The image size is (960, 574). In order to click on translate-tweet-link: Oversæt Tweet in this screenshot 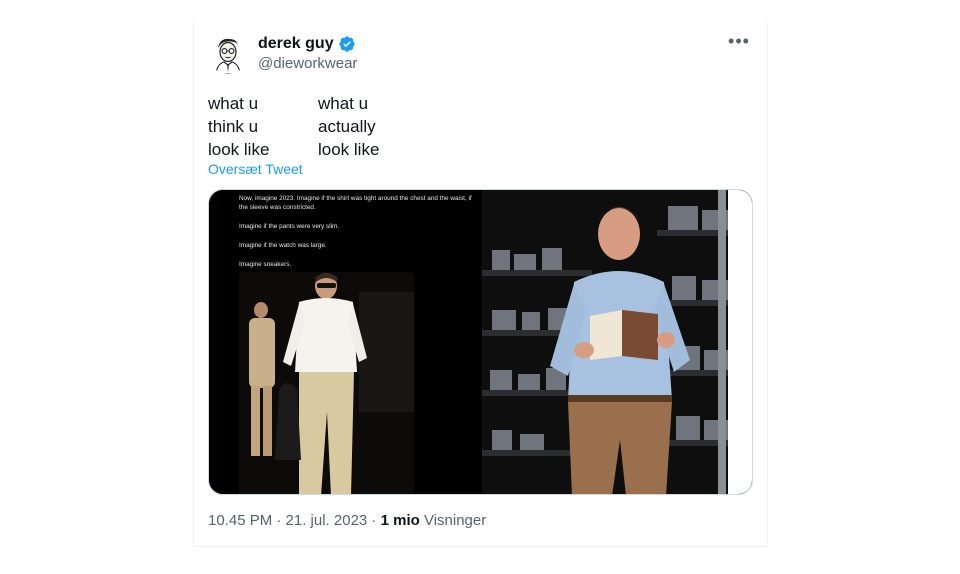, I will do `click(255, 169)`.